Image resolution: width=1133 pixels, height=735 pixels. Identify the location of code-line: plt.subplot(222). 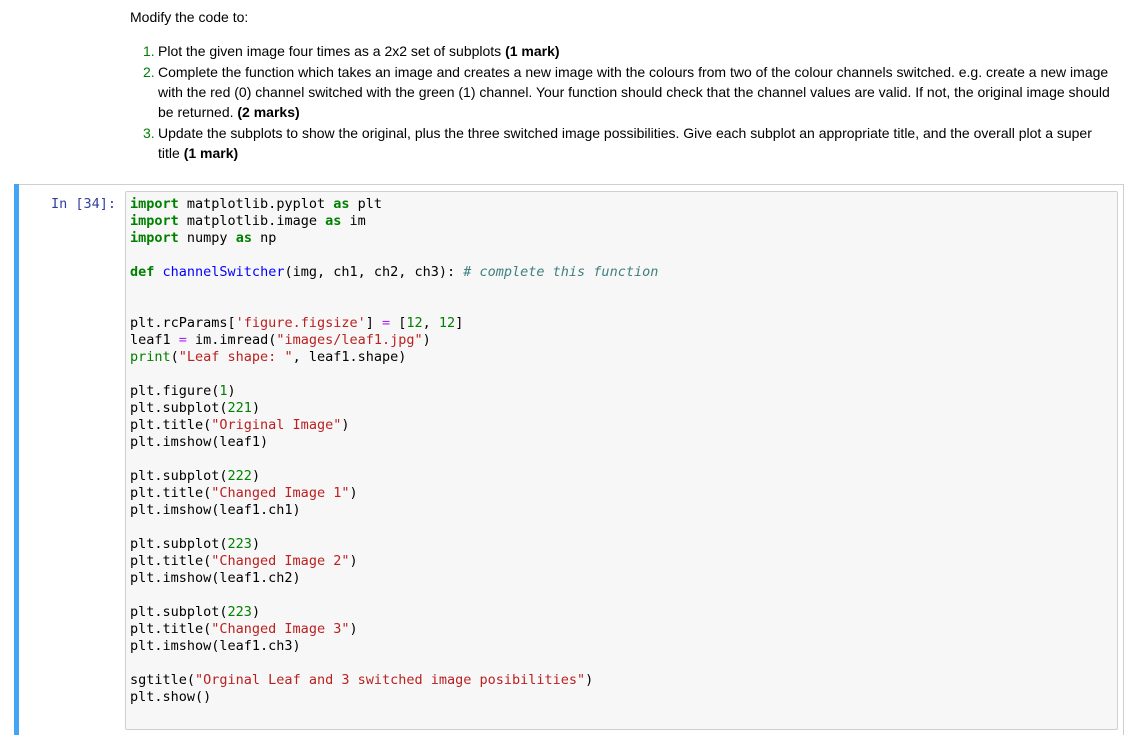
(394, 476).